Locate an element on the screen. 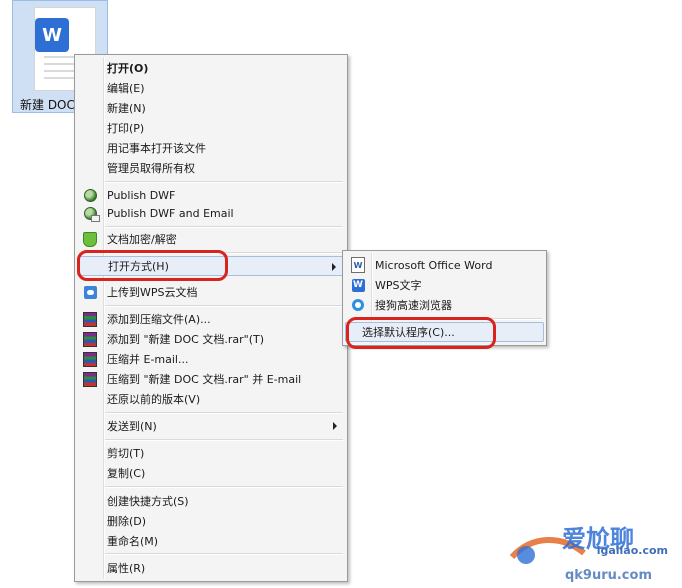 The width and height of the screenshot is (682, 588). menu-item-compress-named-email: 压缩到 "新建 DOC 文档.rar" 并 E-mail is located at coordinates (211, 379).